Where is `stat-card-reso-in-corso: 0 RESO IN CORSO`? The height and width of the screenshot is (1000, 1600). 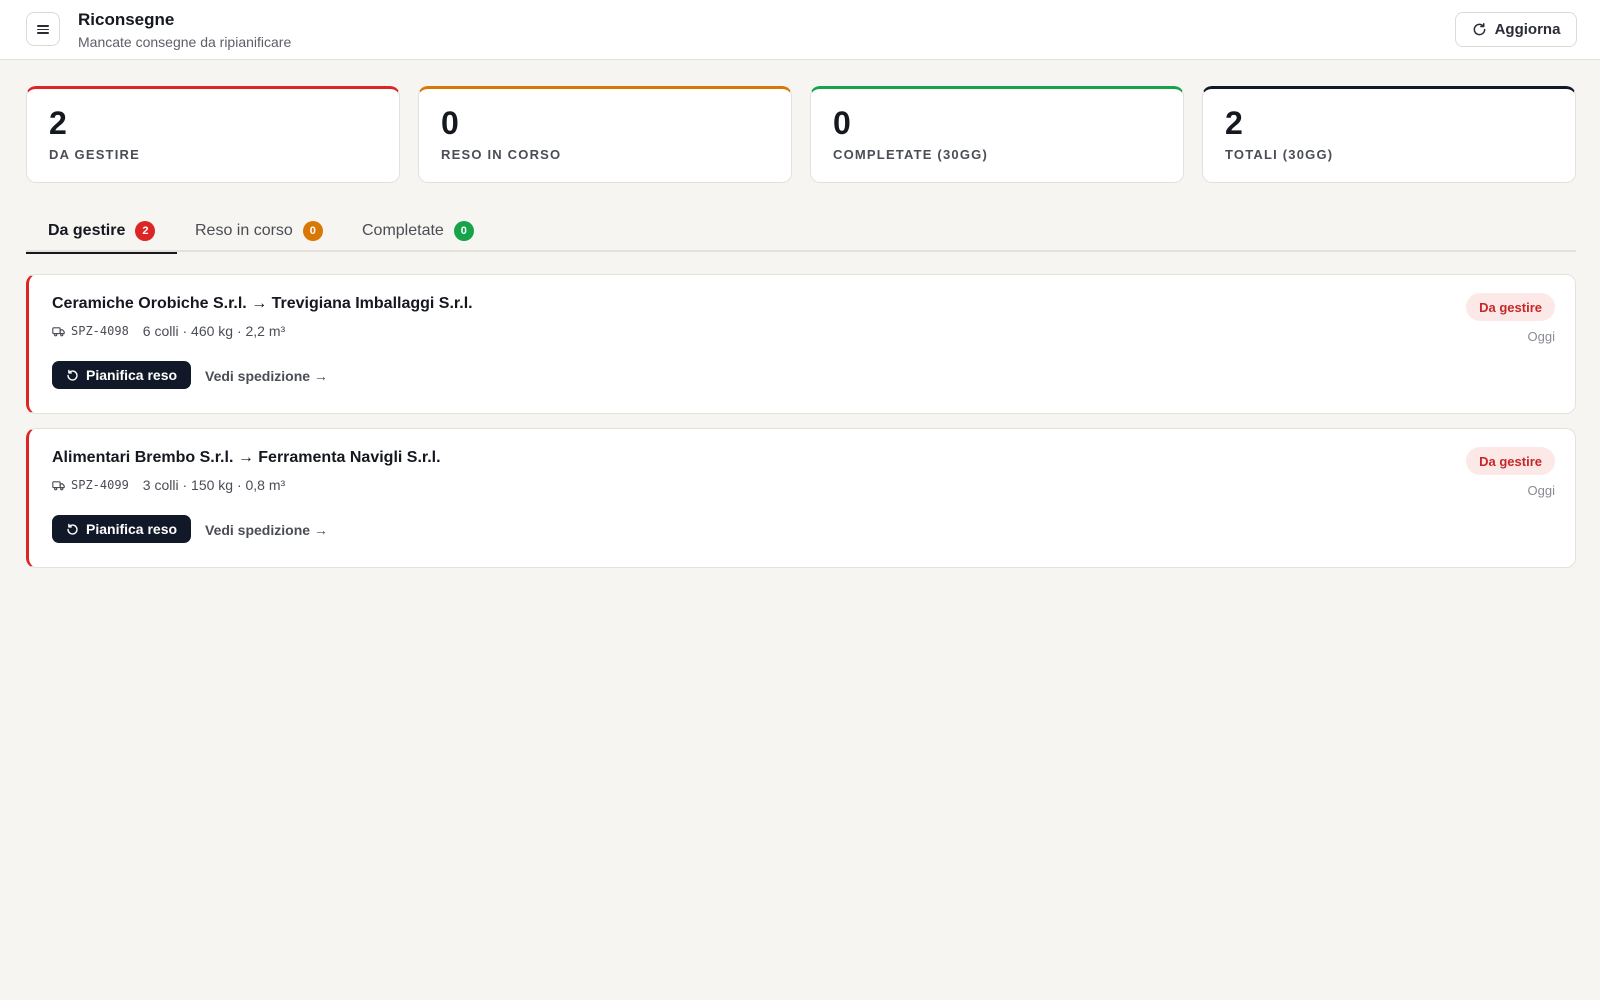 stat-card-reso-in-corso: 0 RESO IN CORSO is located at coordinates (605, 134).